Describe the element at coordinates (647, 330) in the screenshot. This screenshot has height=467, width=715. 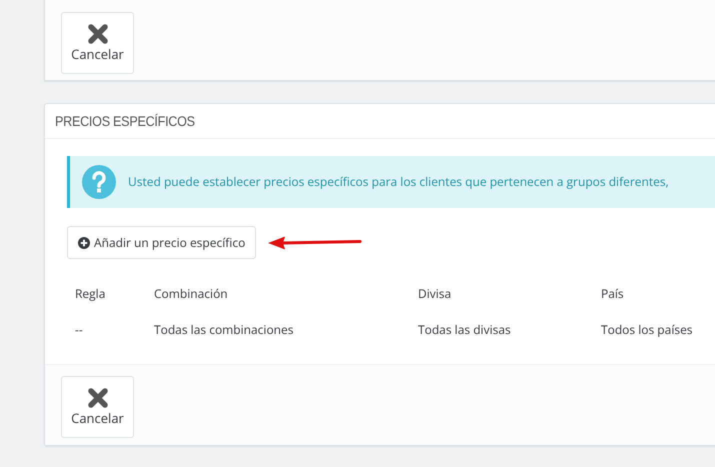
I see `table-cell-text: Todos los países` at that location.